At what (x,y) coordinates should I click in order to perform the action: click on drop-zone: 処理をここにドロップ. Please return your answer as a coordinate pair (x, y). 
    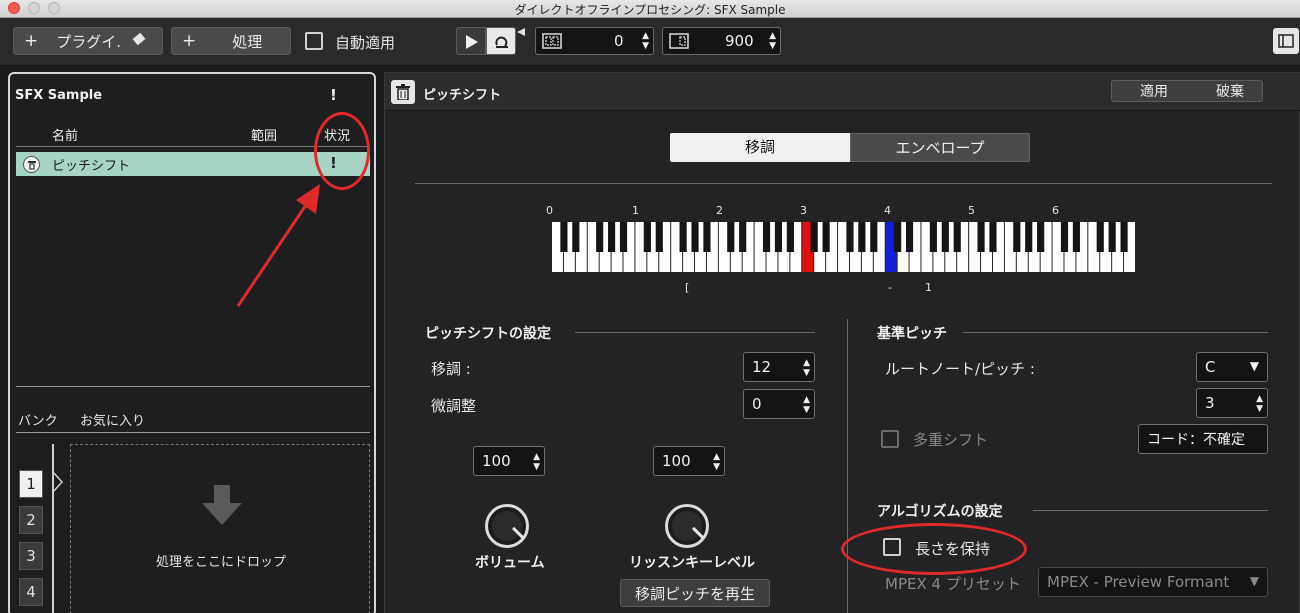
    Looking at the image, I should click on (220, 528).